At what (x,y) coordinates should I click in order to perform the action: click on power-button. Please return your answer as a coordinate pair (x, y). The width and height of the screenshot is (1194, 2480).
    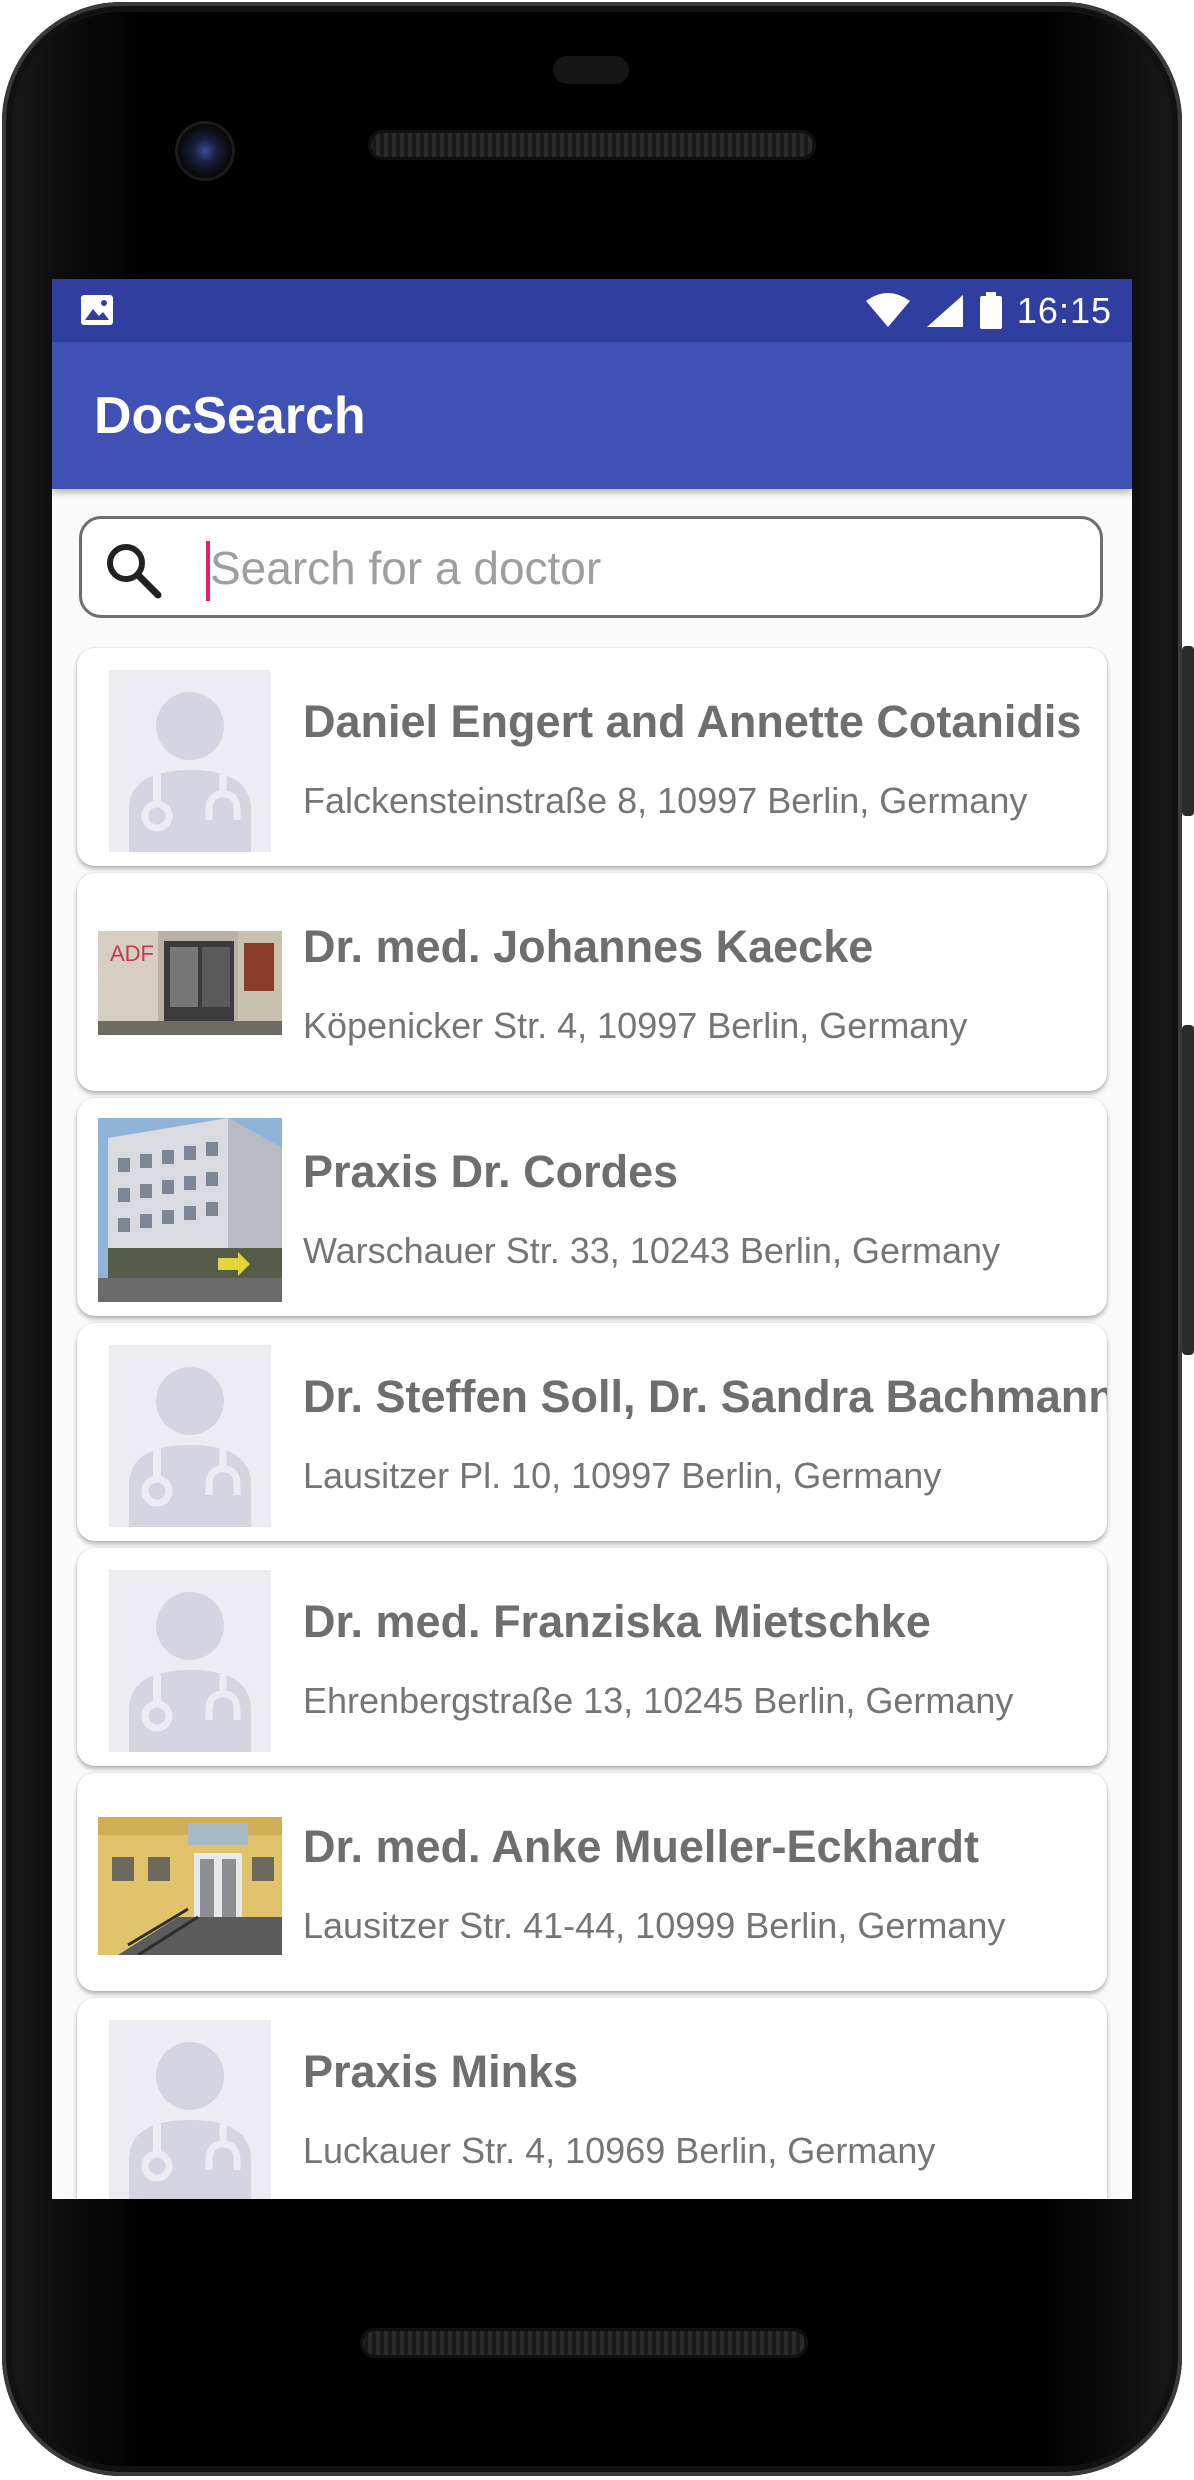
    Looking at the image, I should click on (1188, 731).